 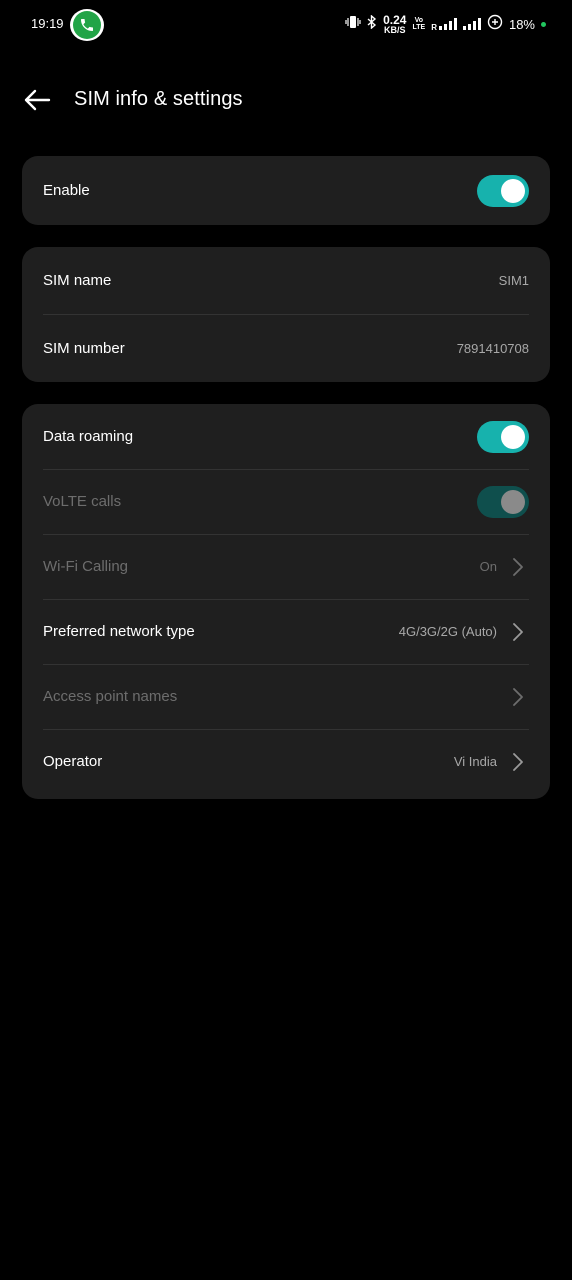 I want to click on sim-info-card: SIM name SIM1 SIM number 7891410708, so click(x=286, y=314).